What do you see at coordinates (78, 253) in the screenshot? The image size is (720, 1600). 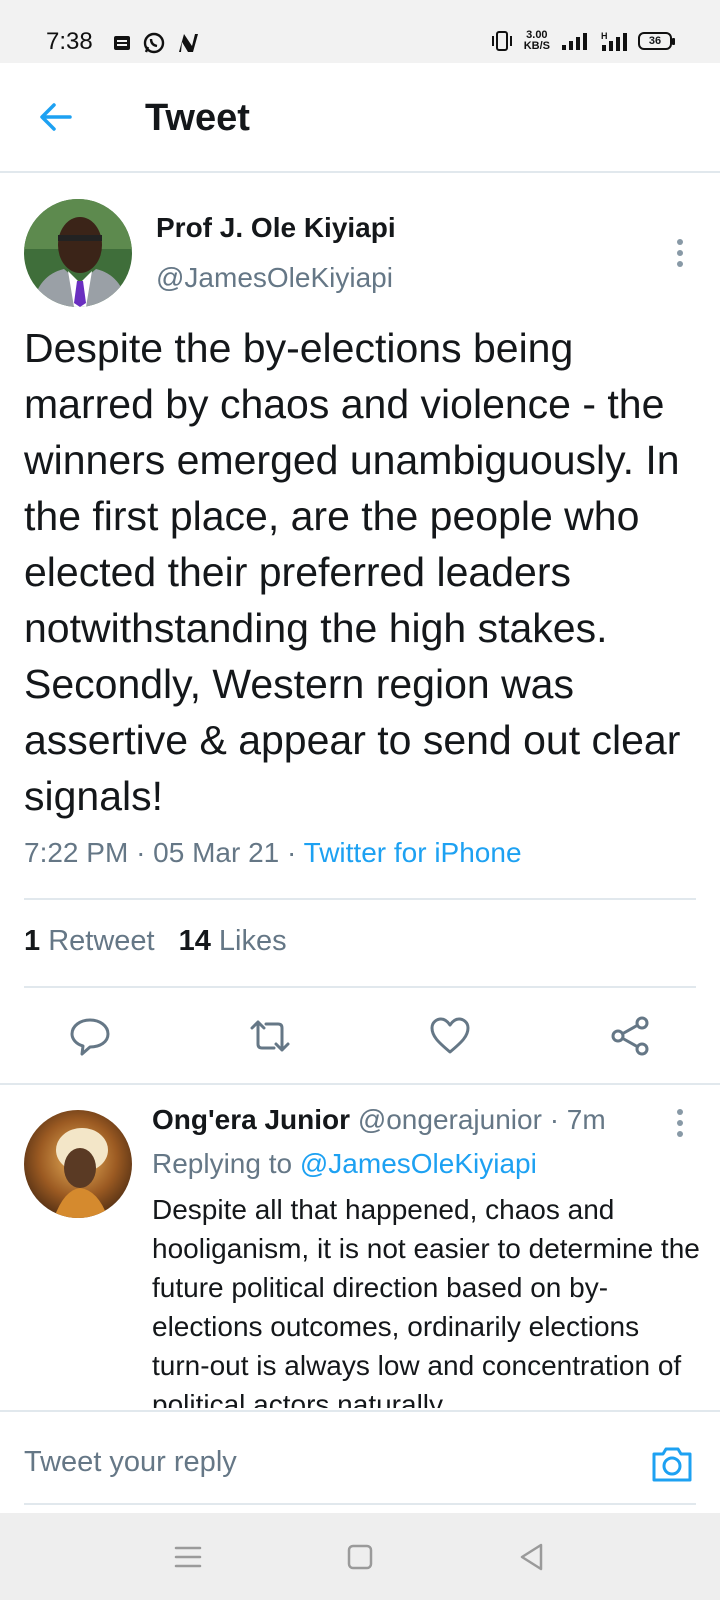 I see `author-avatar` at bounding box center [78, 253].